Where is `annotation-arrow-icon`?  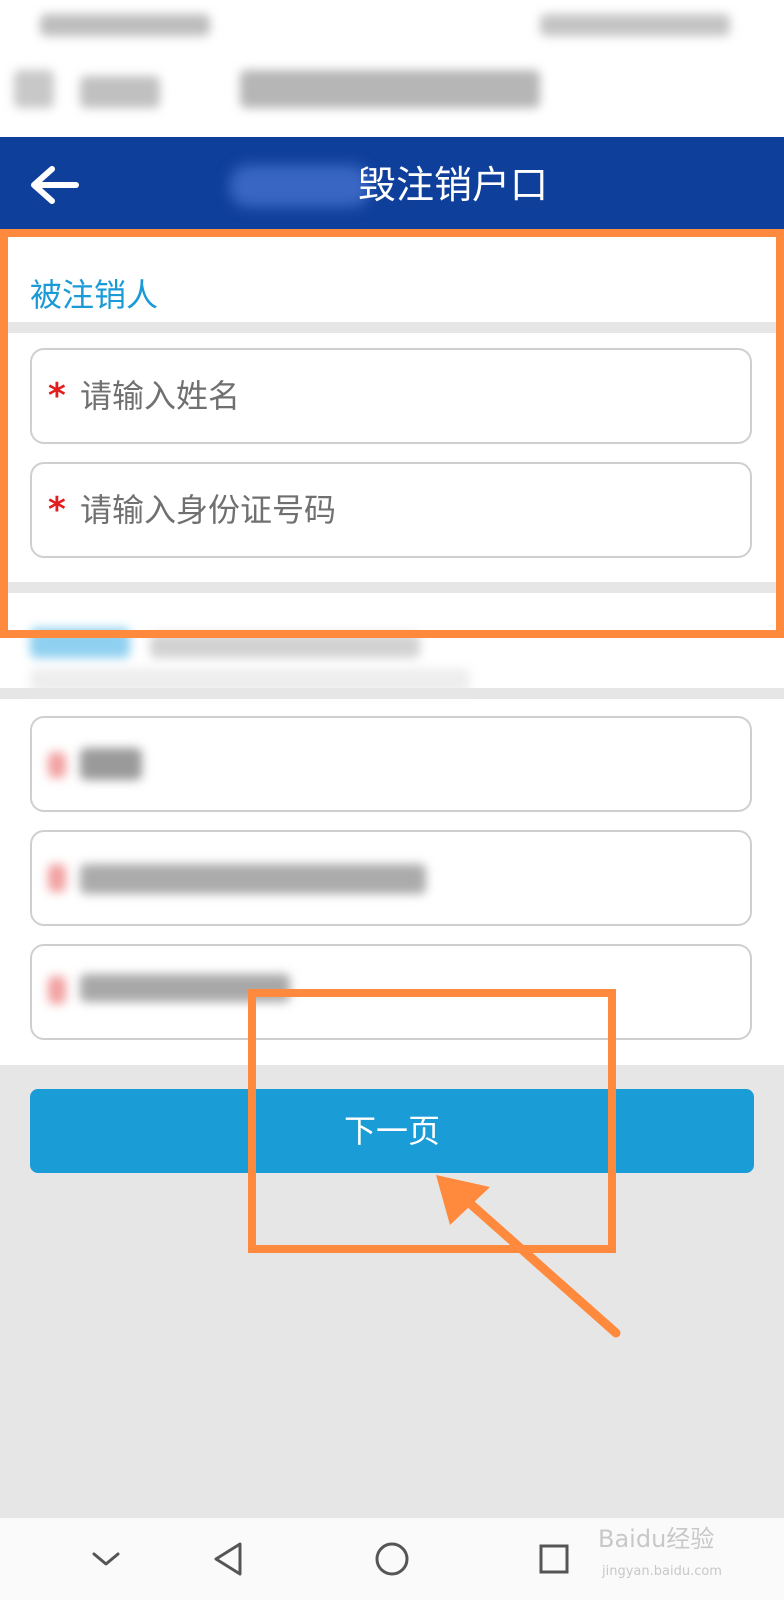
annotation-arrow-icon is located at coordinates (528, 1256).